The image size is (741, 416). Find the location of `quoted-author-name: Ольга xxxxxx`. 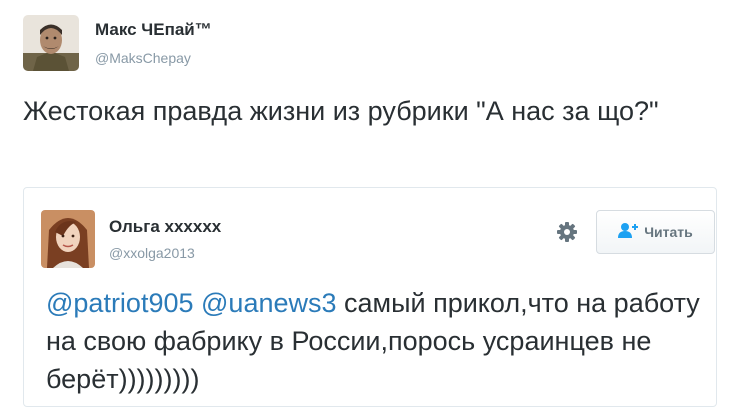

quoted-author-name: Ольга xxxxxx is located at coordinates (165, 227).